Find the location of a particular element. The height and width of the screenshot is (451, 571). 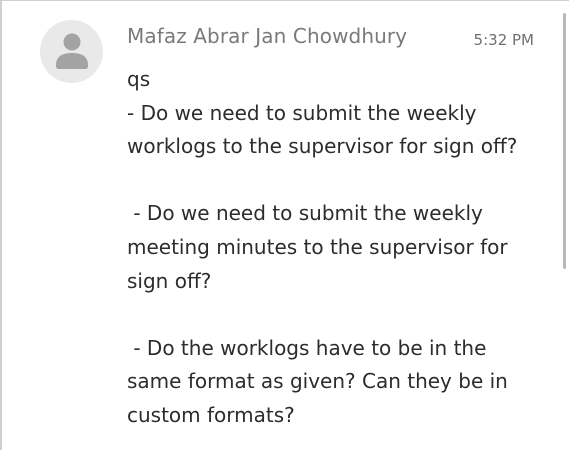

user-icon is located at coordinates (72, 51).